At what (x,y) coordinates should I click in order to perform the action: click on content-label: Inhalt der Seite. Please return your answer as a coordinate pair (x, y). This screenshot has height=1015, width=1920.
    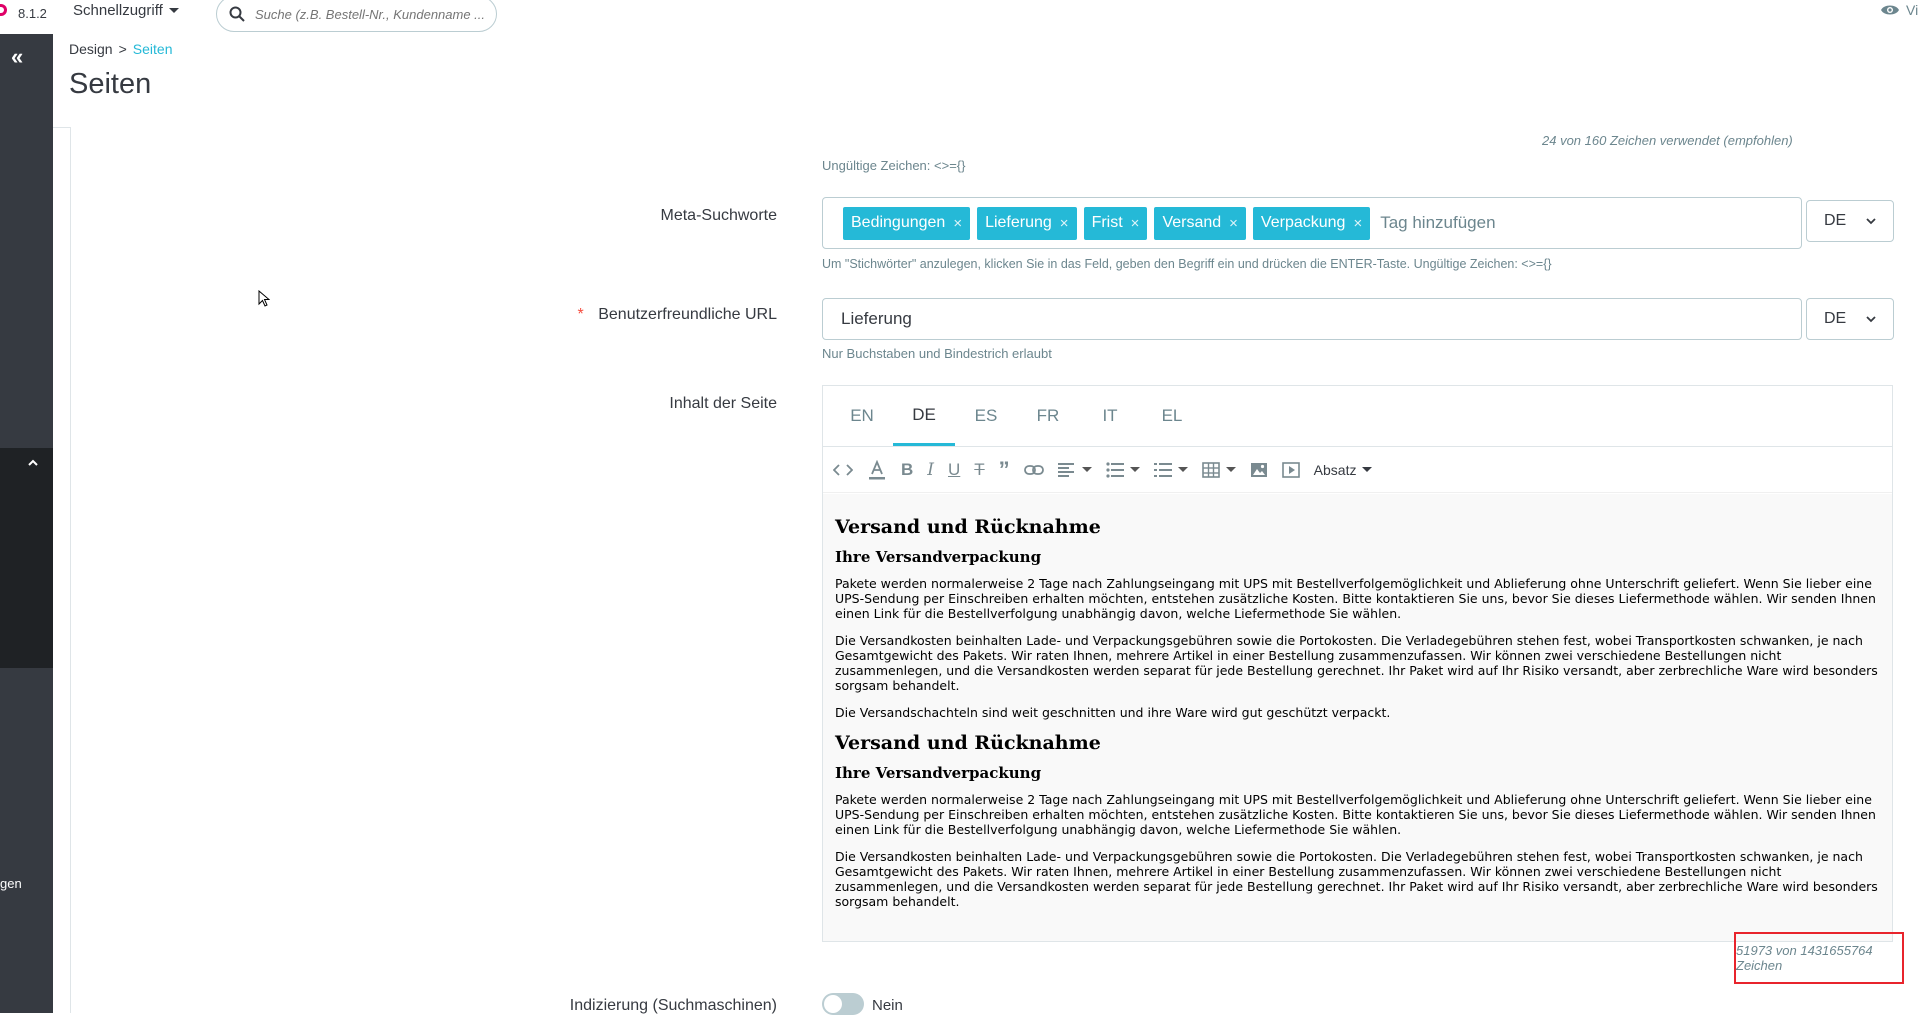
    Looking at the image, I should click on (723, 403).